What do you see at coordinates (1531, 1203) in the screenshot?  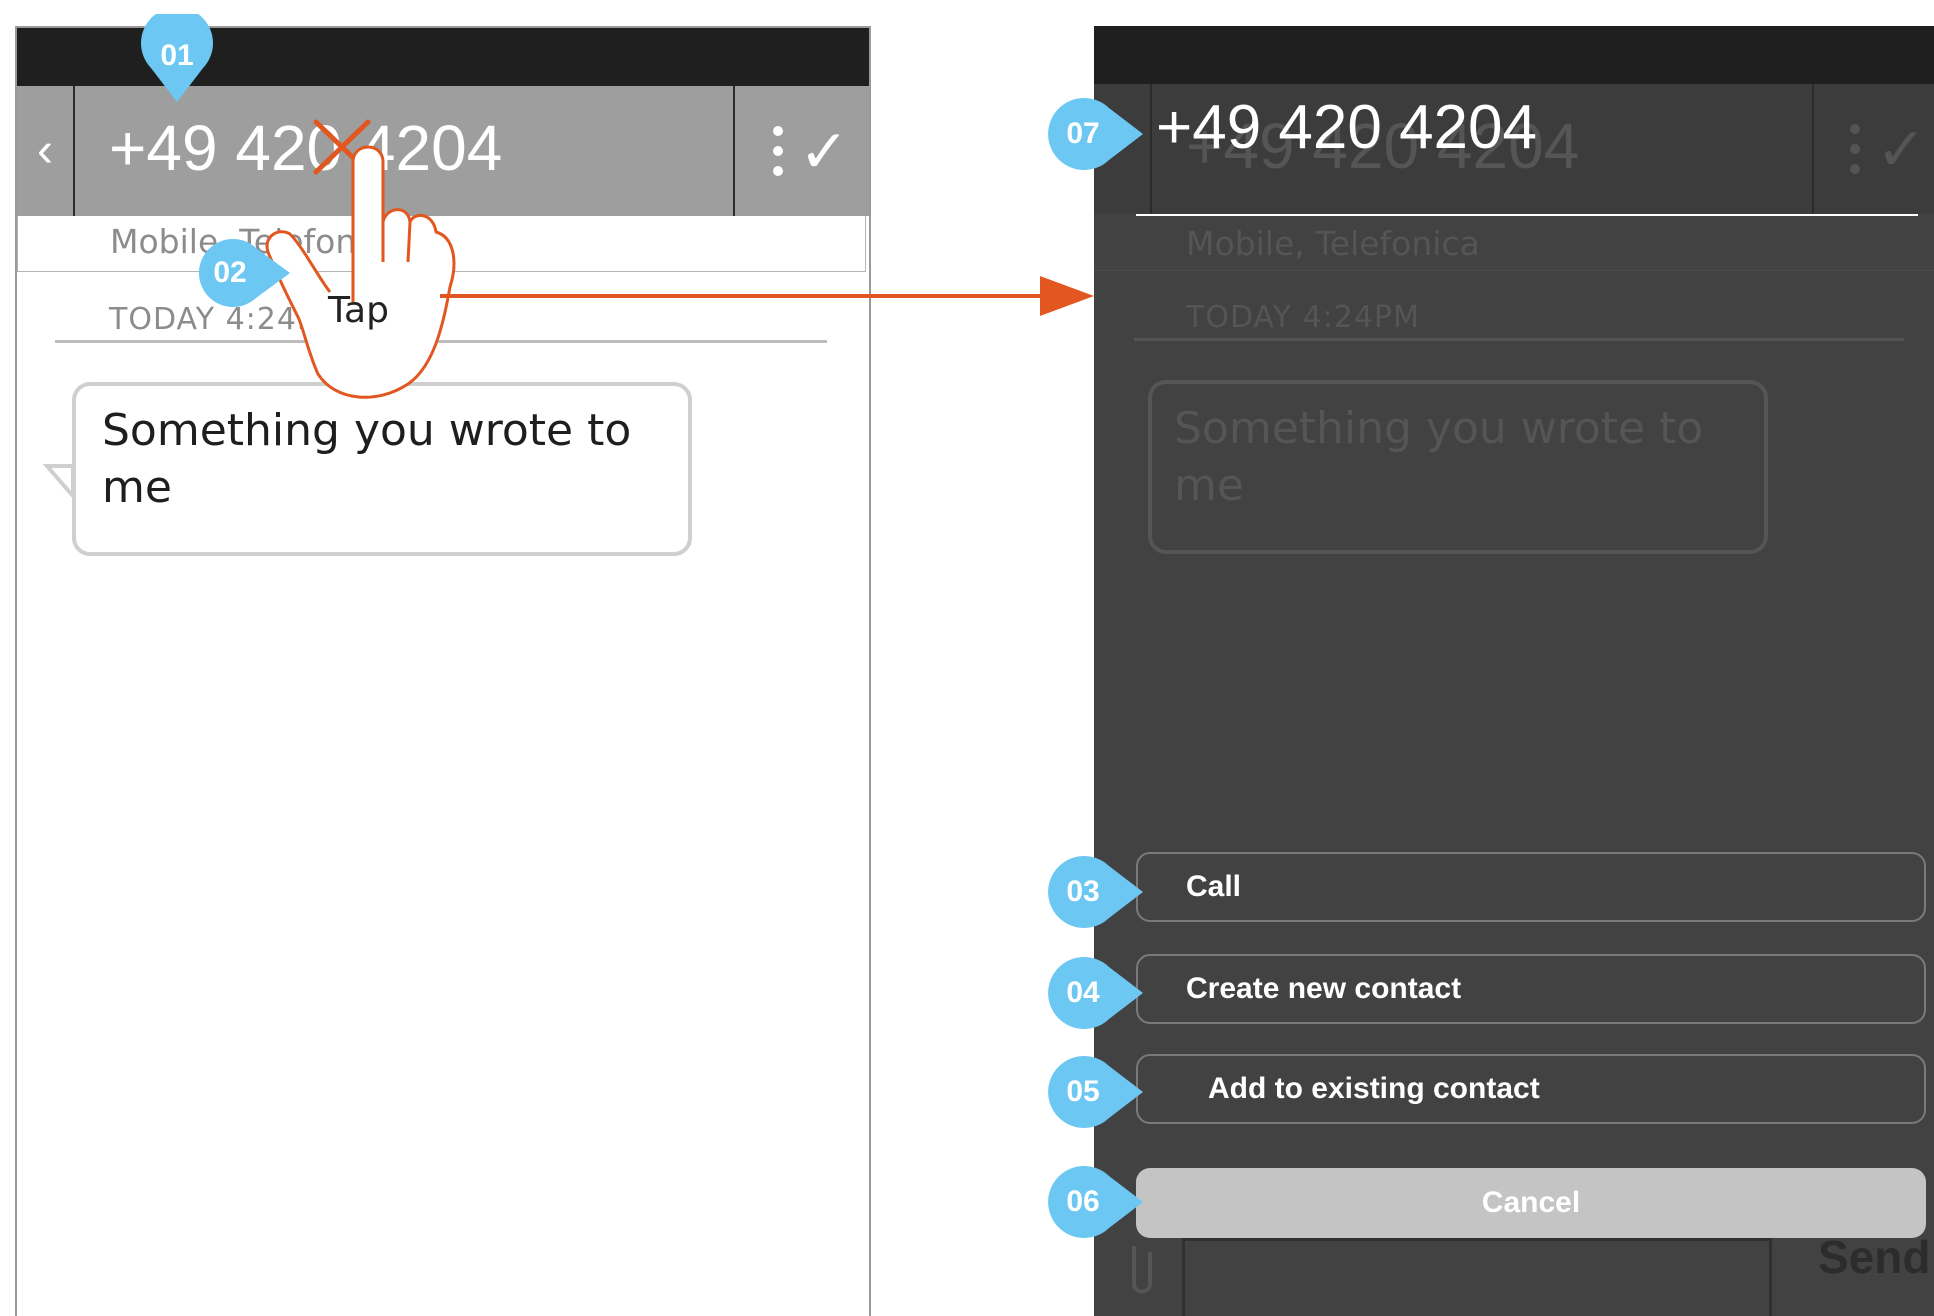 I see `cancel-button: Cancel` at bounding box center [1531, 1203].